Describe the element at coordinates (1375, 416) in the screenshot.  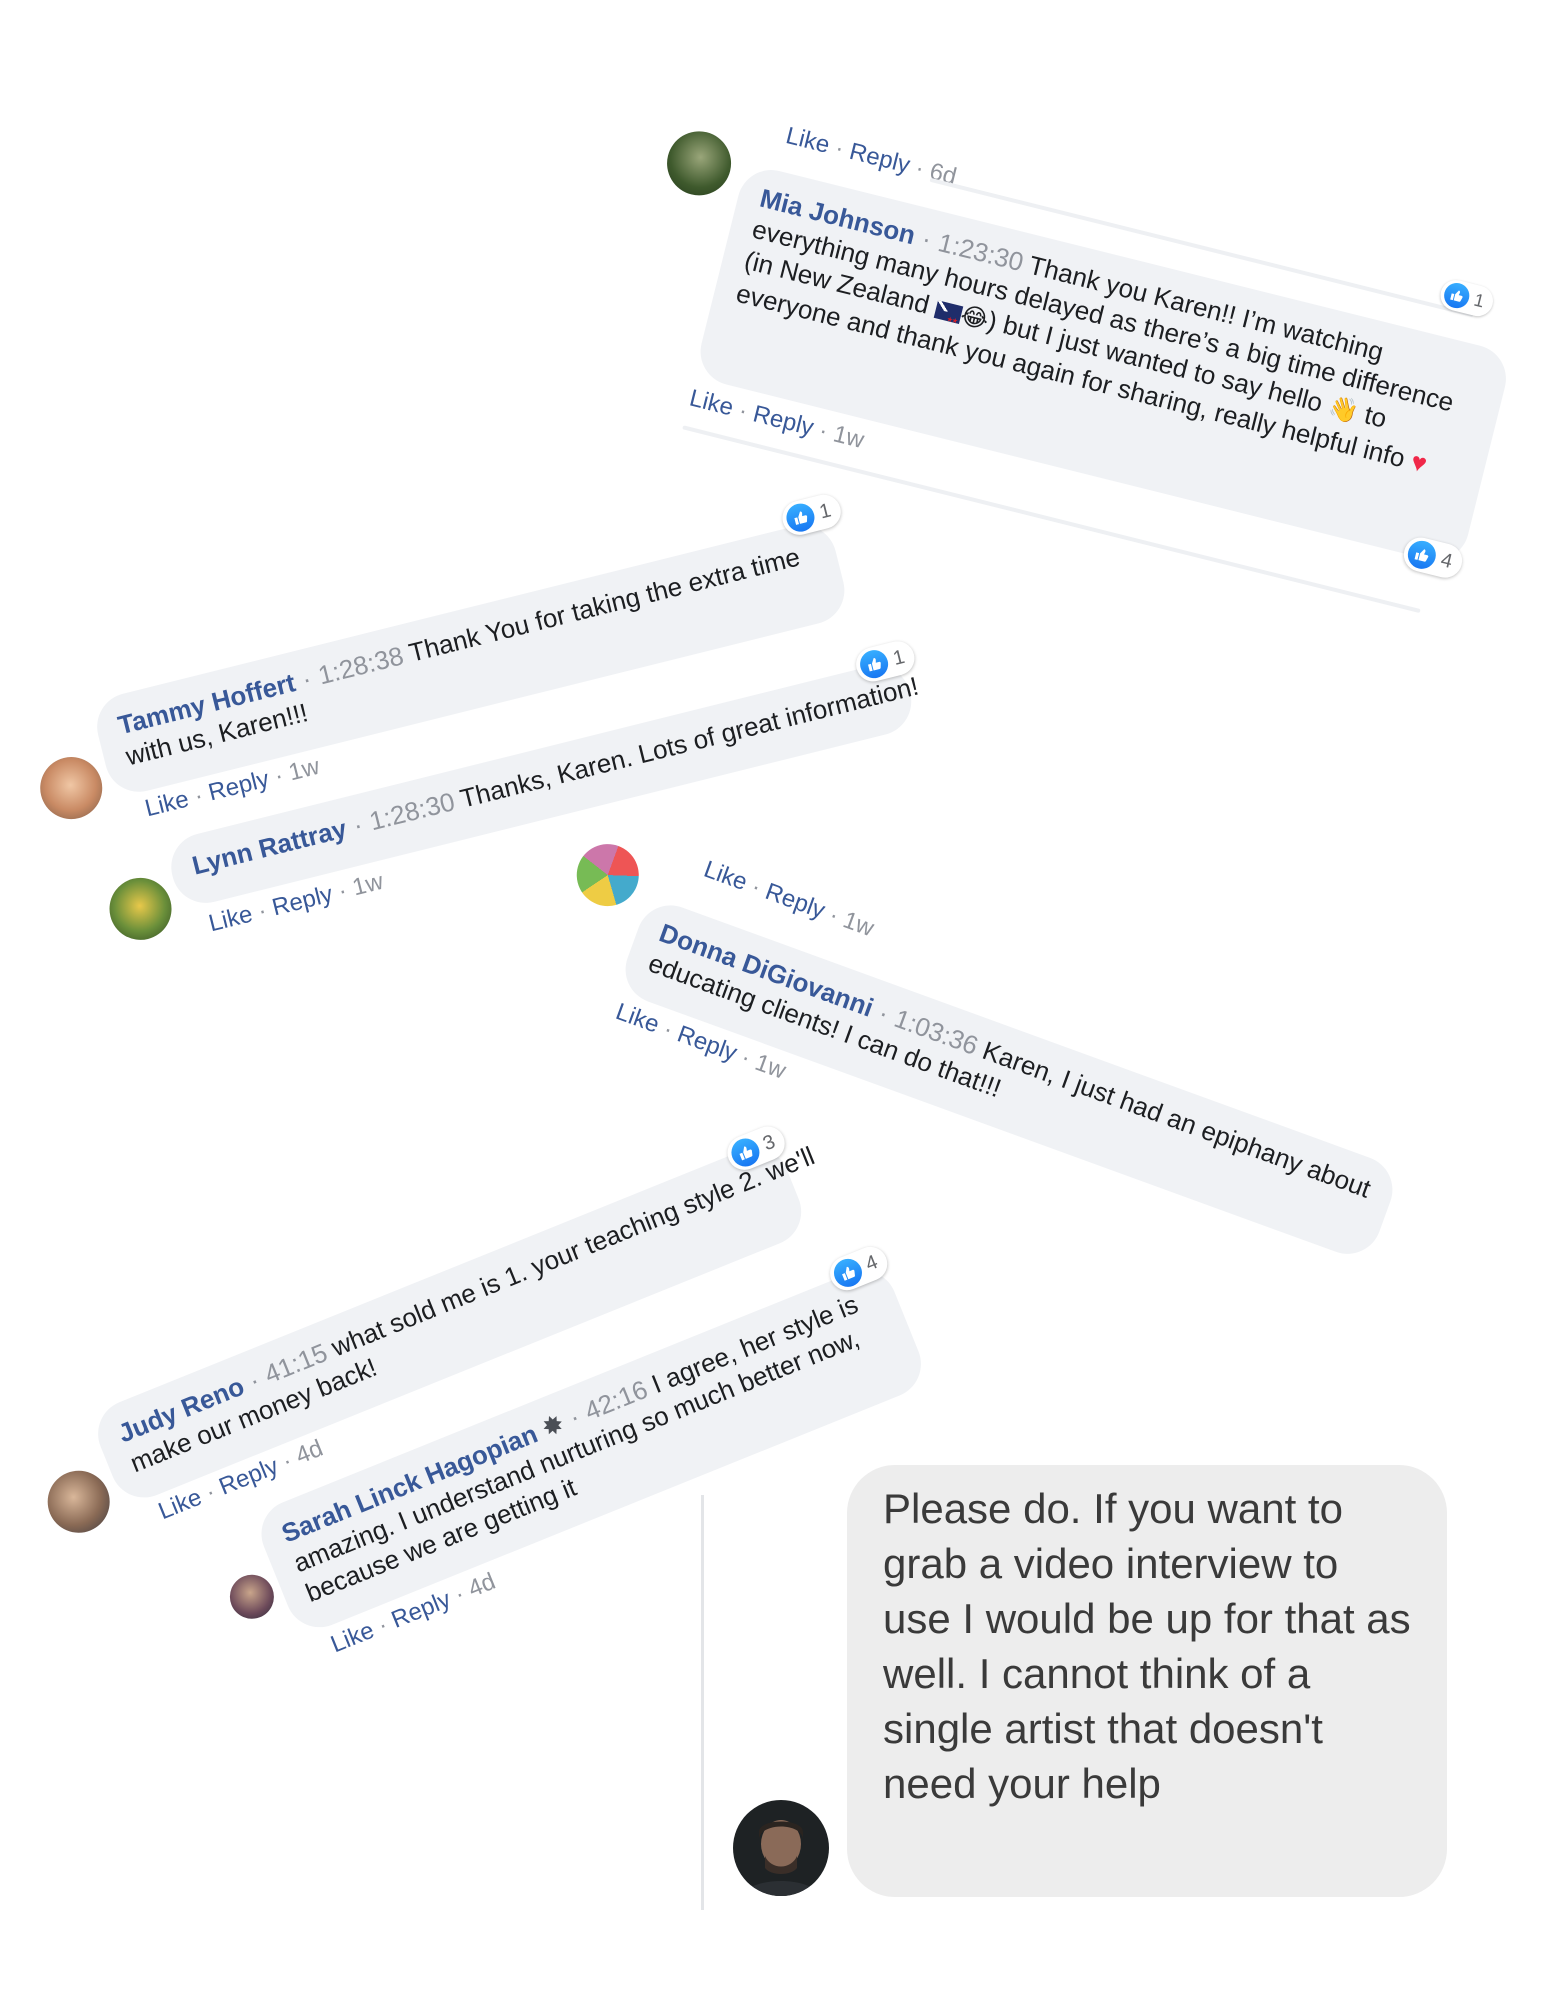
I see `comment-text-line: to` at that location.